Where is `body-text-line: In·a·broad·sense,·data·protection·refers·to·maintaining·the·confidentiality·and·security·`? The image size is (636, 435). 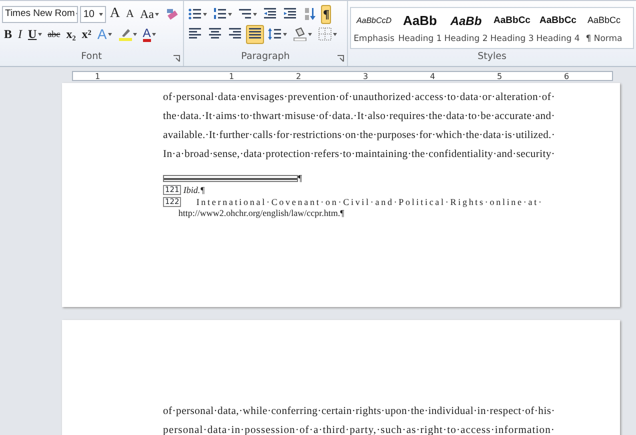
body-text-line: In·a·broad·sense,·data·protection·refers·to·maintaining·the·confidentiality·and·security· is located at coordinates (359, 155).